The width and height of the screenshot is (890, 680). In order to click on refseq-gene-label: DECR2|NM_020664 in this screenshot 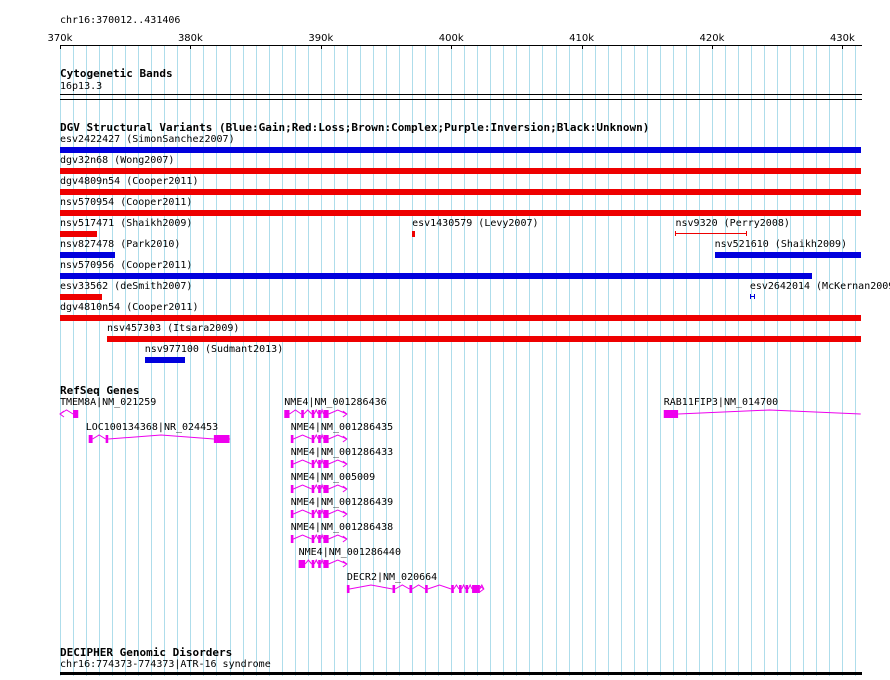, I will do `click(392, 578)`.